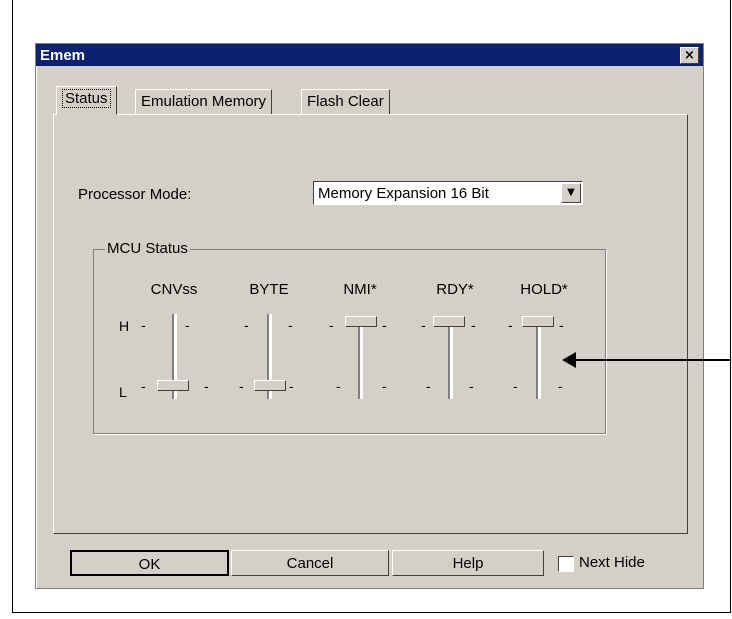 The width and height of the screenshot is (732, 619). What do you see at coordinates (569, 360) in the screenshot?
I see `annotation-arrowhead` at bounding box center [569, 360].